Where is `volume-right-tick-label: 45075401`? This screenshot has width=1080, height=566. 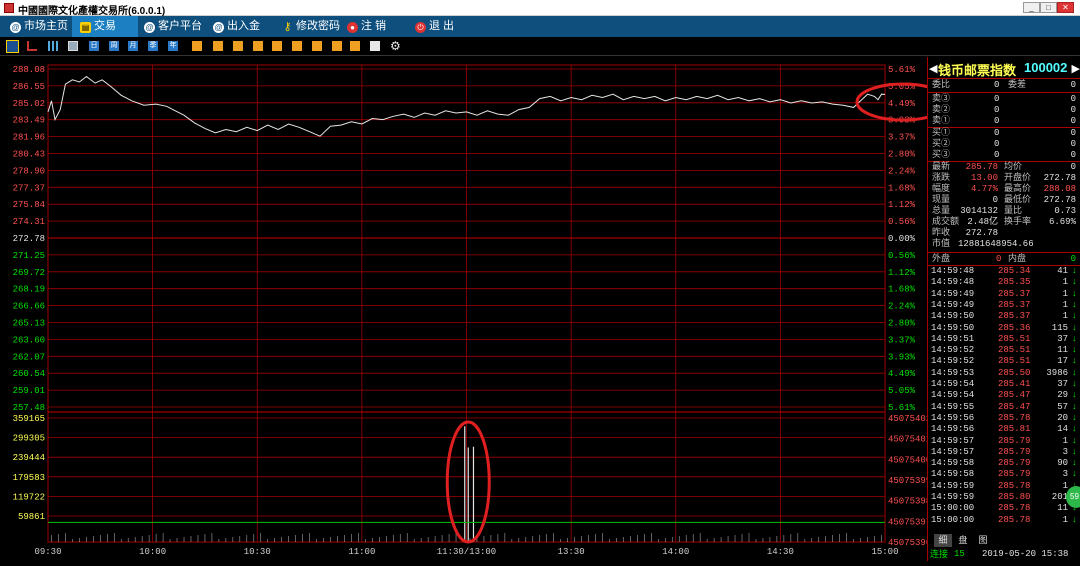
volume-right-tick-label: 45075401 is located at coordinates (907, 440).